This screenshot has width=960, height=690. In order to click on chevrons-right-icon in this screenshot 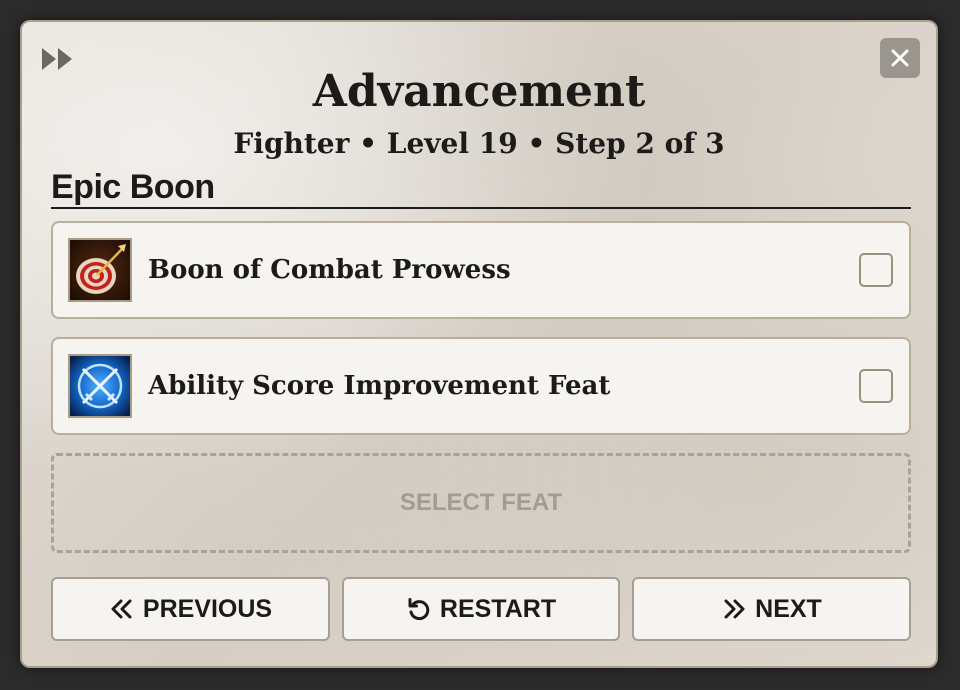, I will do `click(734, 609)`.